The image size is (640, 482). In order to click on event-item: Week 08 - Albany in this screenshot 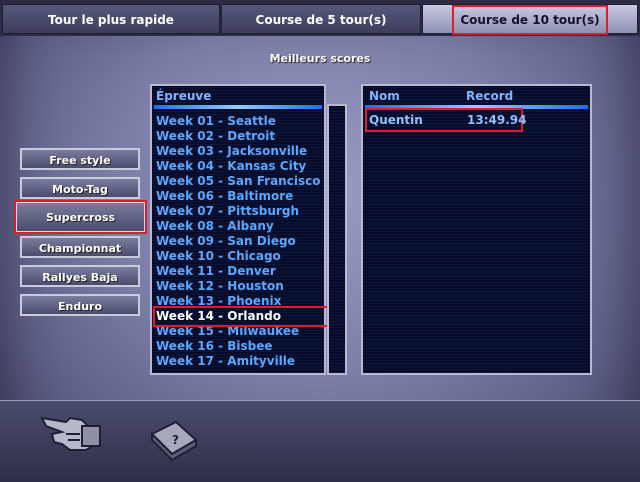, I will do `click(241, 226)`.